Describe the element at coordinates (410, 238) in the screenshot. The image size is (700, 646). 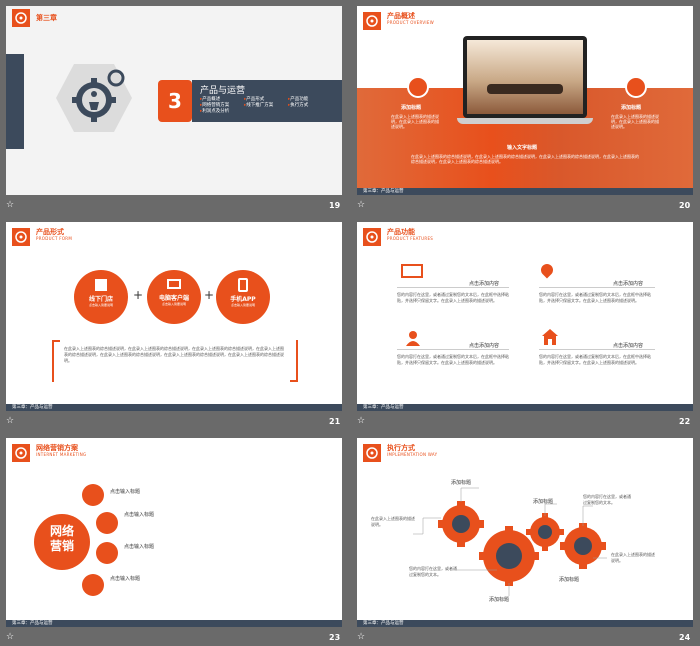
I see `slide-subtitle: PRODUCT FEATURES` at that location.